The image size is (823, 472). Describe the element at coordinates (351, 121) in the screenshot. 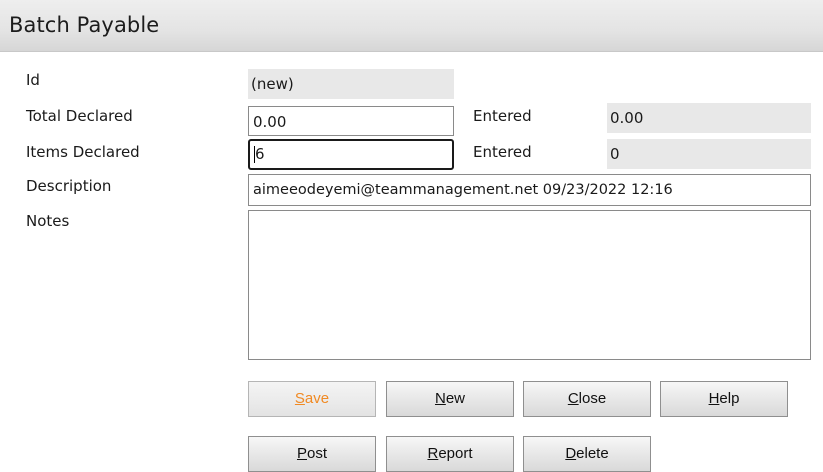

I see `total-declared-input: 0.00` at that location.